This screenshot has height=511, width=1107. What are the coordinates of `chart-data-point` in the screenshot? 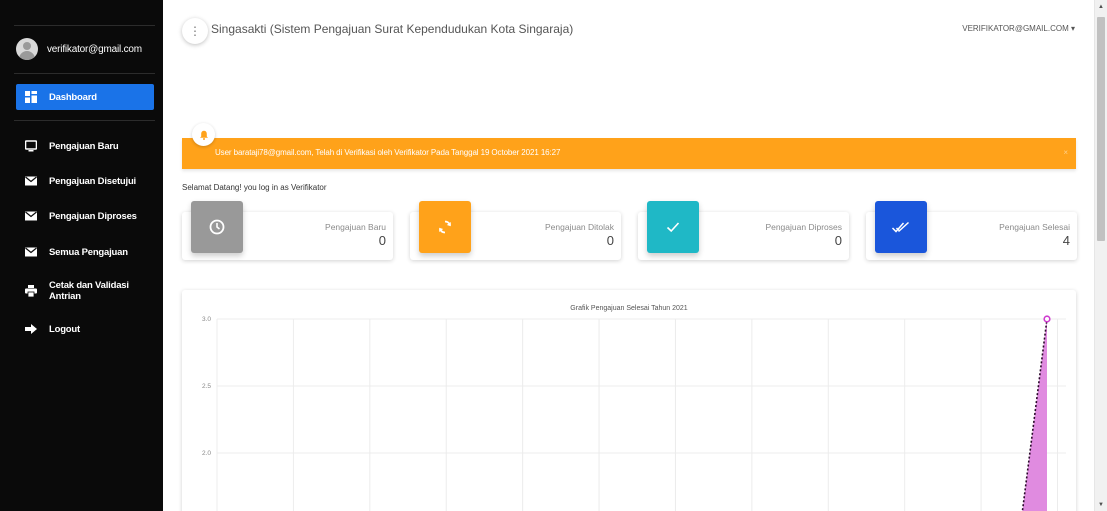 It's located at (1047, 319).